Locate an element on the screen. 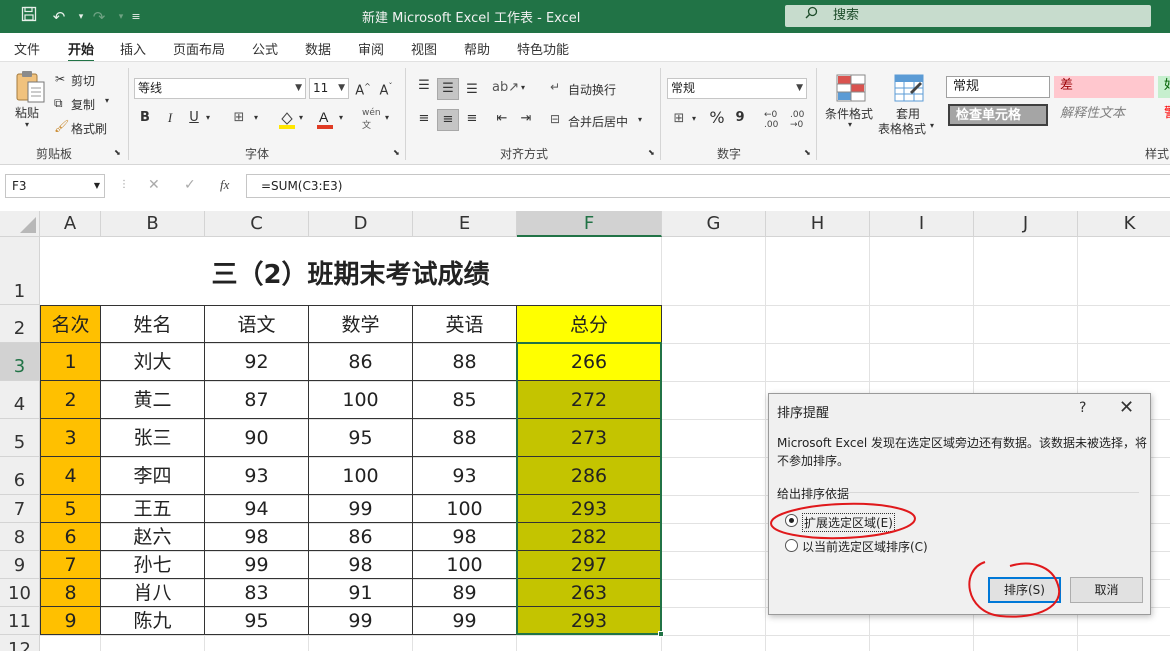 This screenshot has width=1170, height=651. column-header-c: C is located at coordinates (257, 224).